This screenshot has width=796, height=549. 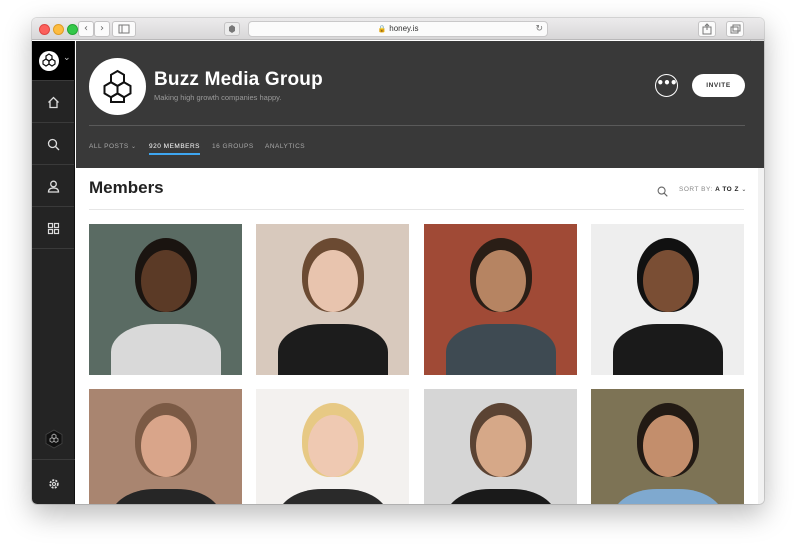 I want to click on scrollbar, so click(x=761, y=336).